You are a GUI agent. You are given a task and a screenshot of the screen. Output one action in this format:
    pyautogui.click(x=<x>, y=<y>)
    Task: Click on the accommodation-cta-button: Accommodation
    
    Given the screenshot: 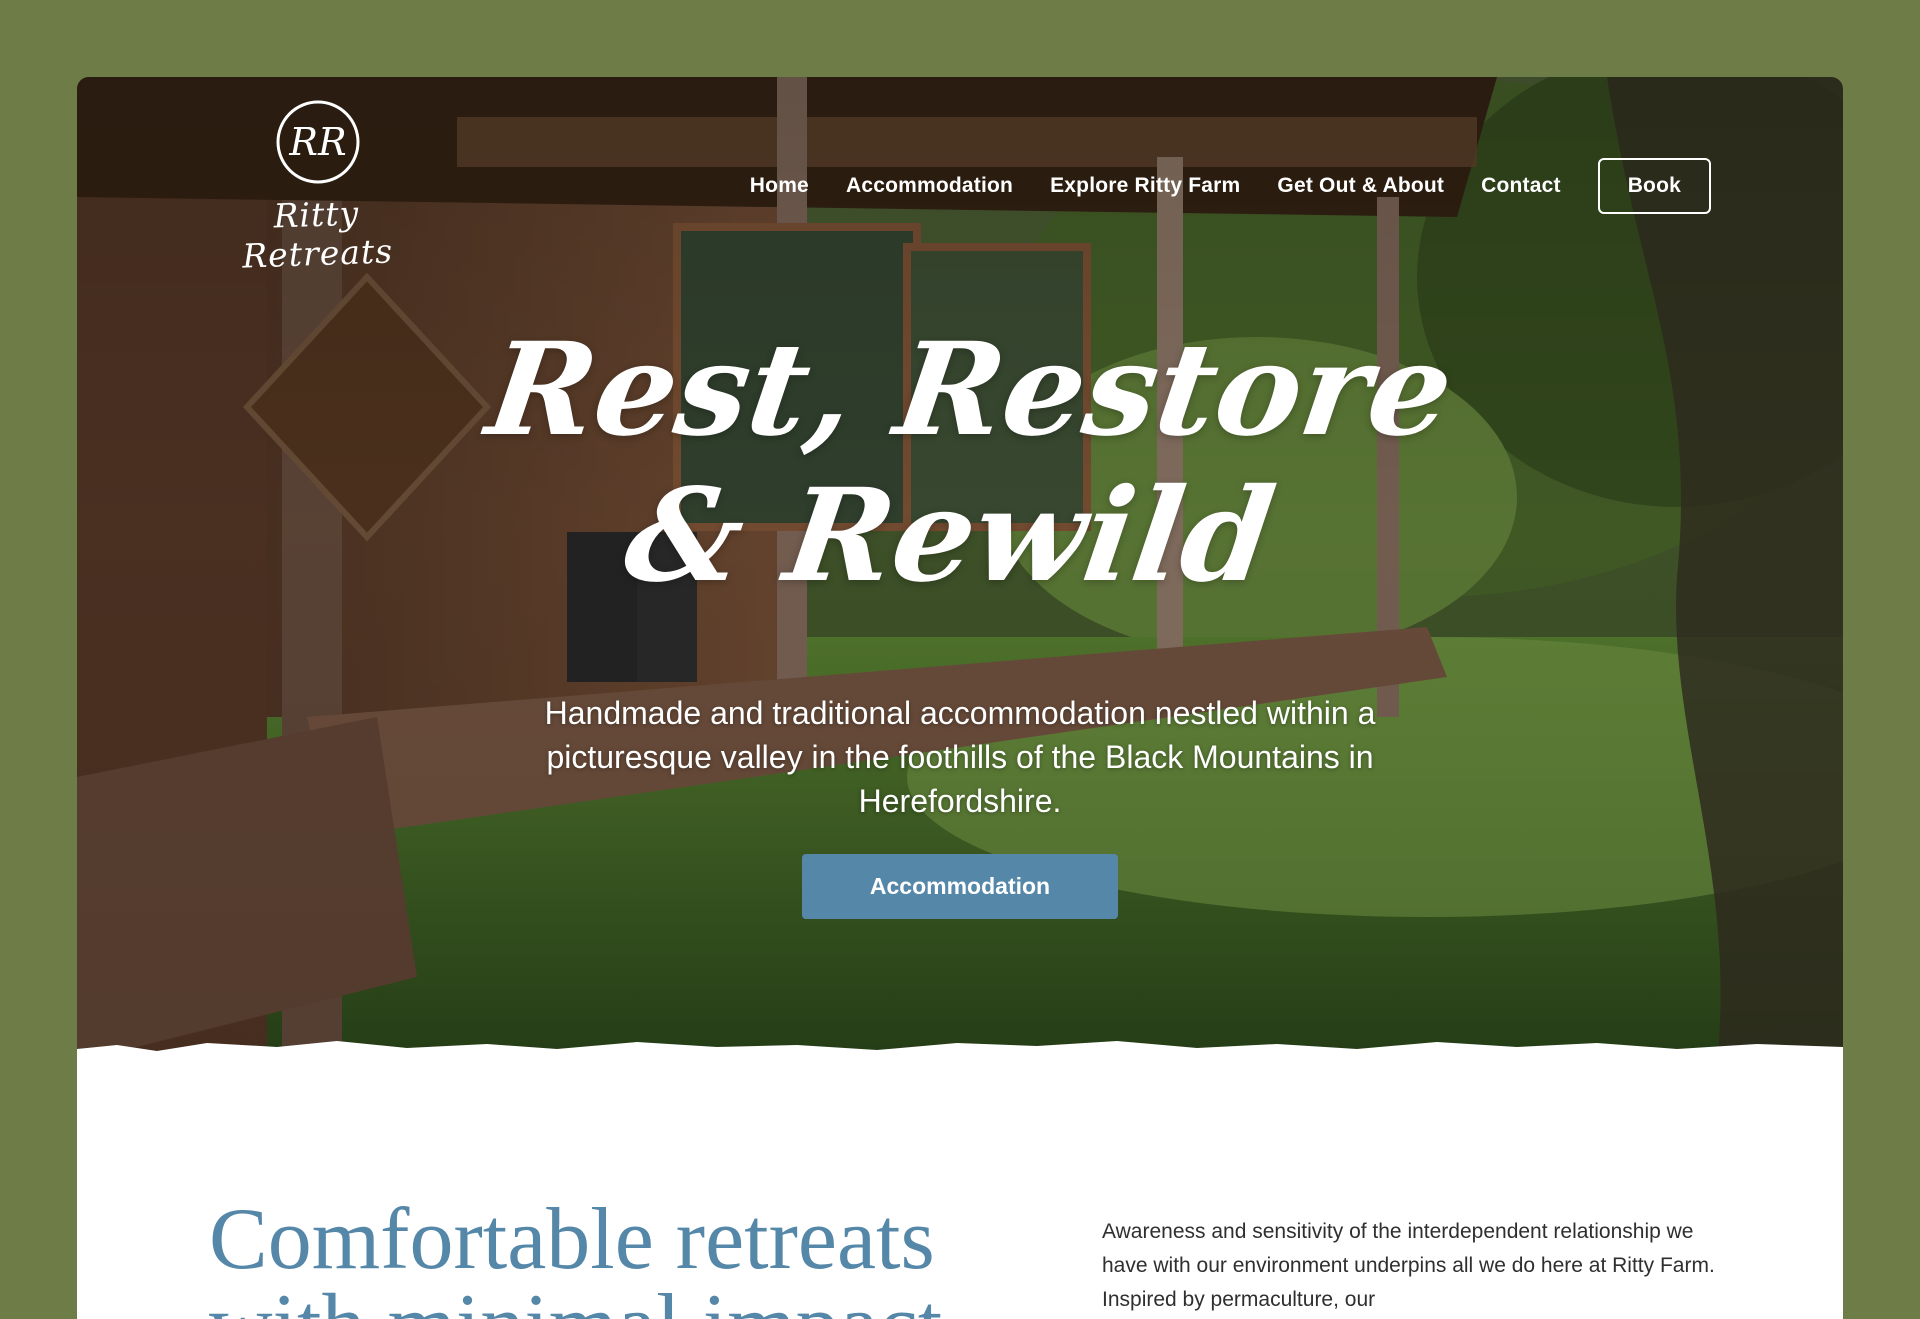 What is the action you would take?
    pyautogui.click(x=960, y=886)
    